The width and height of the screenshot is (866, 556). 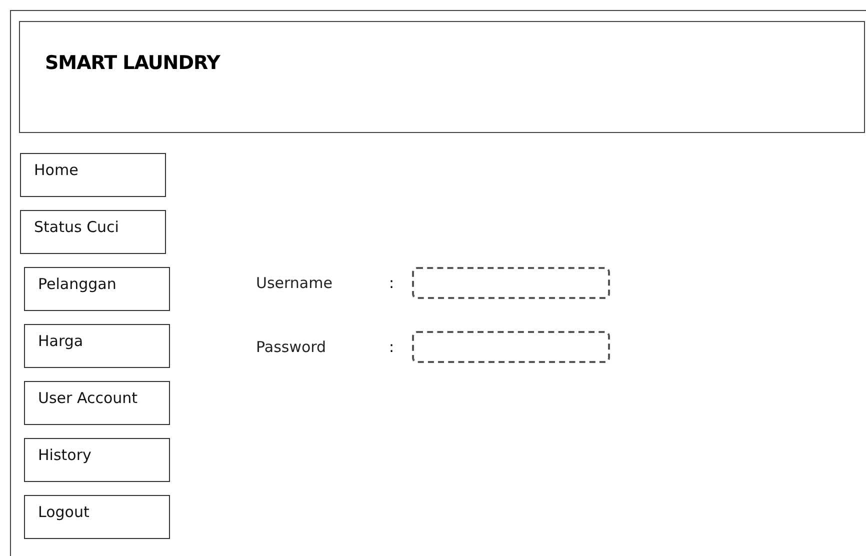 What do you see at coordinates (93, 232) in the screenshot?
I see `nav-button: Status Cuci` at bounding box center [93, 232].